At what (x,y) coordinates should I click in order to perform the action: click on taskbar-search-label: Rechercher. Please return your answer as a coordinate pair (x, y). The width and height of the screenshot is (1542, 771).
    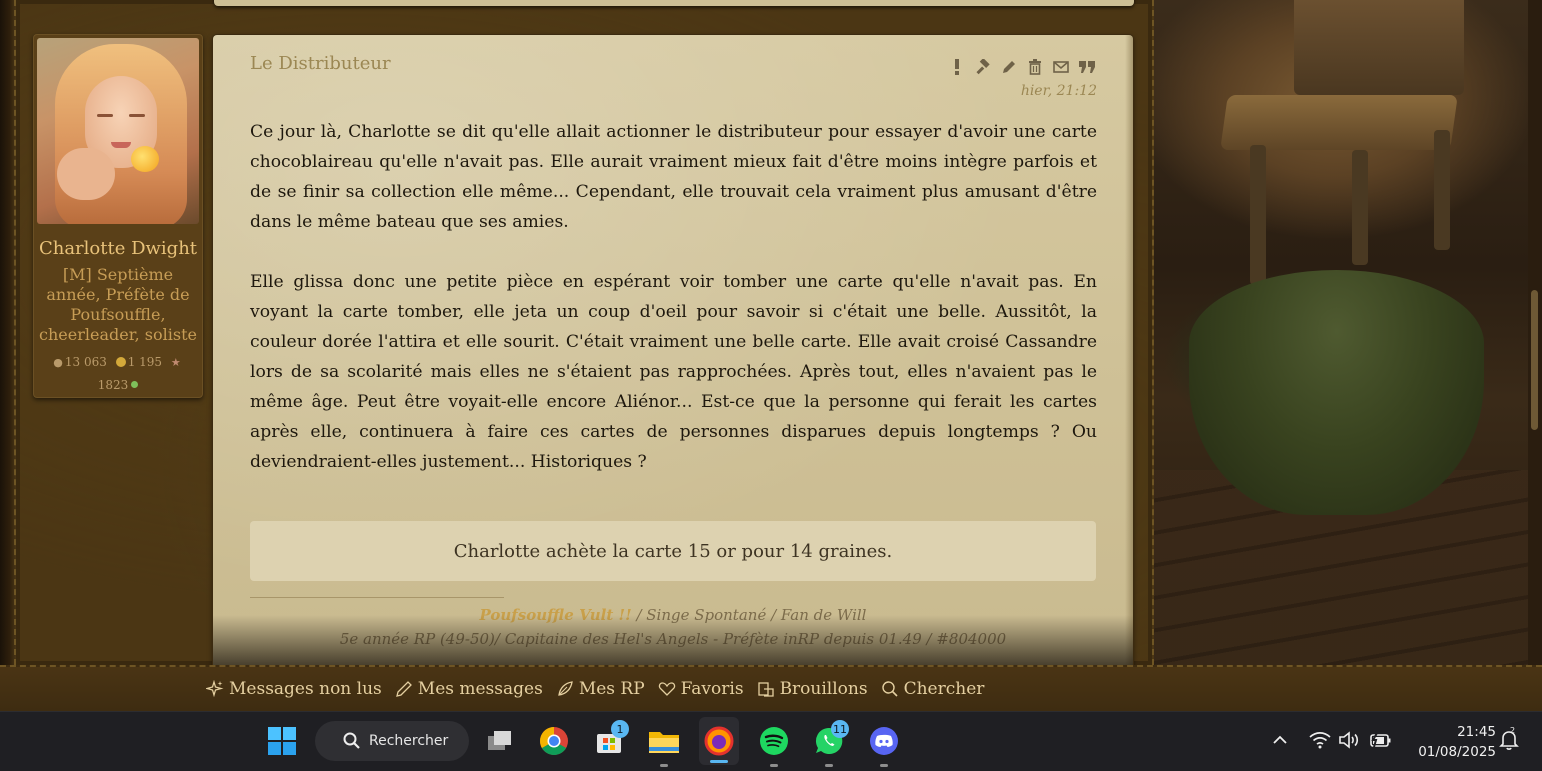
    Looking at the image, I should click on (409, 741).